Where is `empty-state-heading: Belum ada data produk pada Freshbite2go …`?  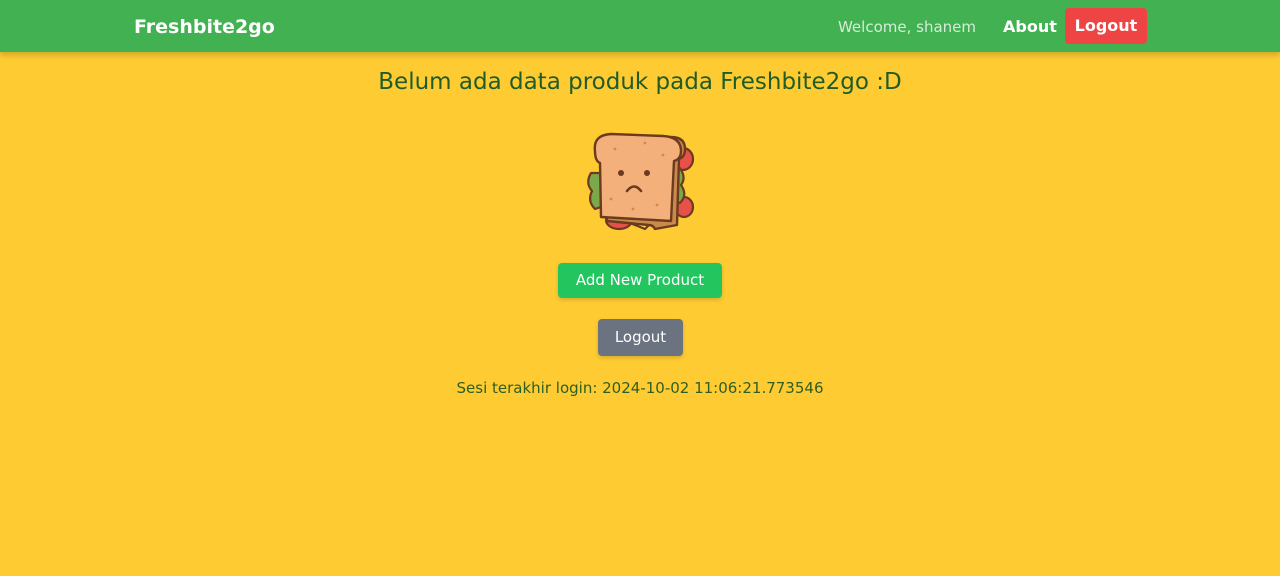 empty-state-heading: Belum ada data produk pada Freshbite2go … is located at coordinates (640, 82).